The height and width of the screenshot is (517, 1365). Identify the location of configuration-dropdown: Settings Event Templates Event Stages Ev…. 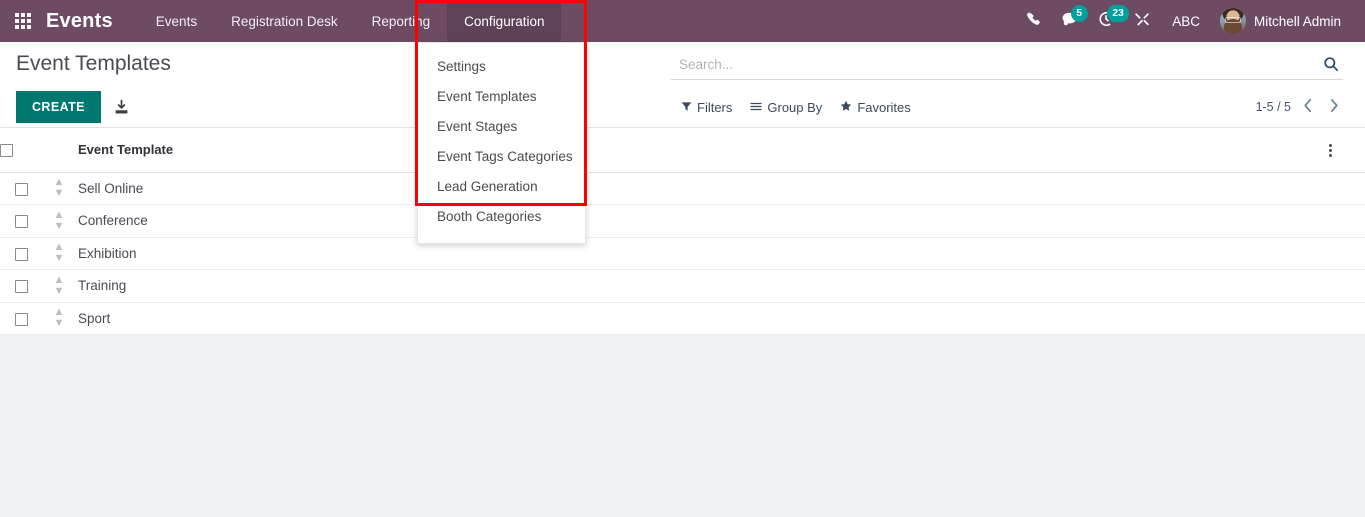
(501, 143).